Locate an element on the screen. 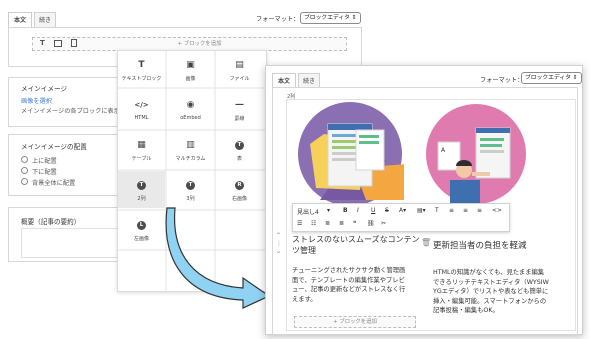 This screenshot has width=590, height=339. source-code-icon: <> is located at coordinates (497, 210).